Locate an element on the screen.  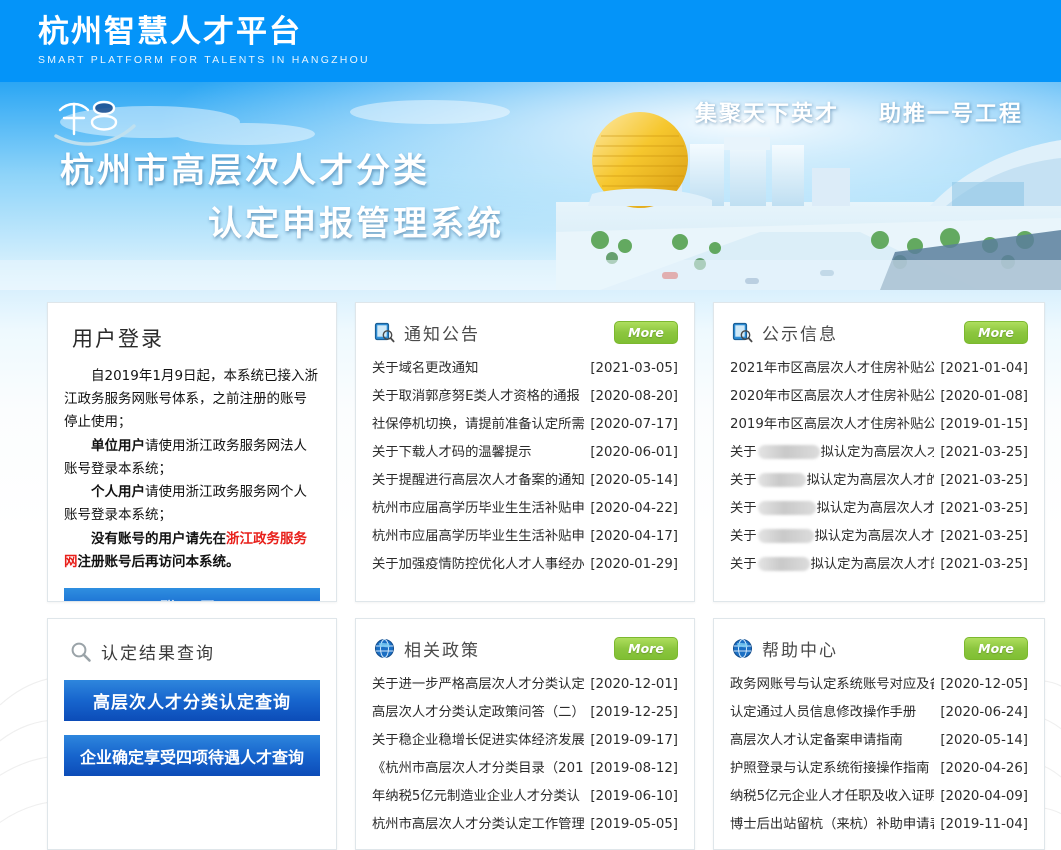
list-item: 高层次人才认定备案申请指南 [2020-05-14] is located at coordinates (879, 741).